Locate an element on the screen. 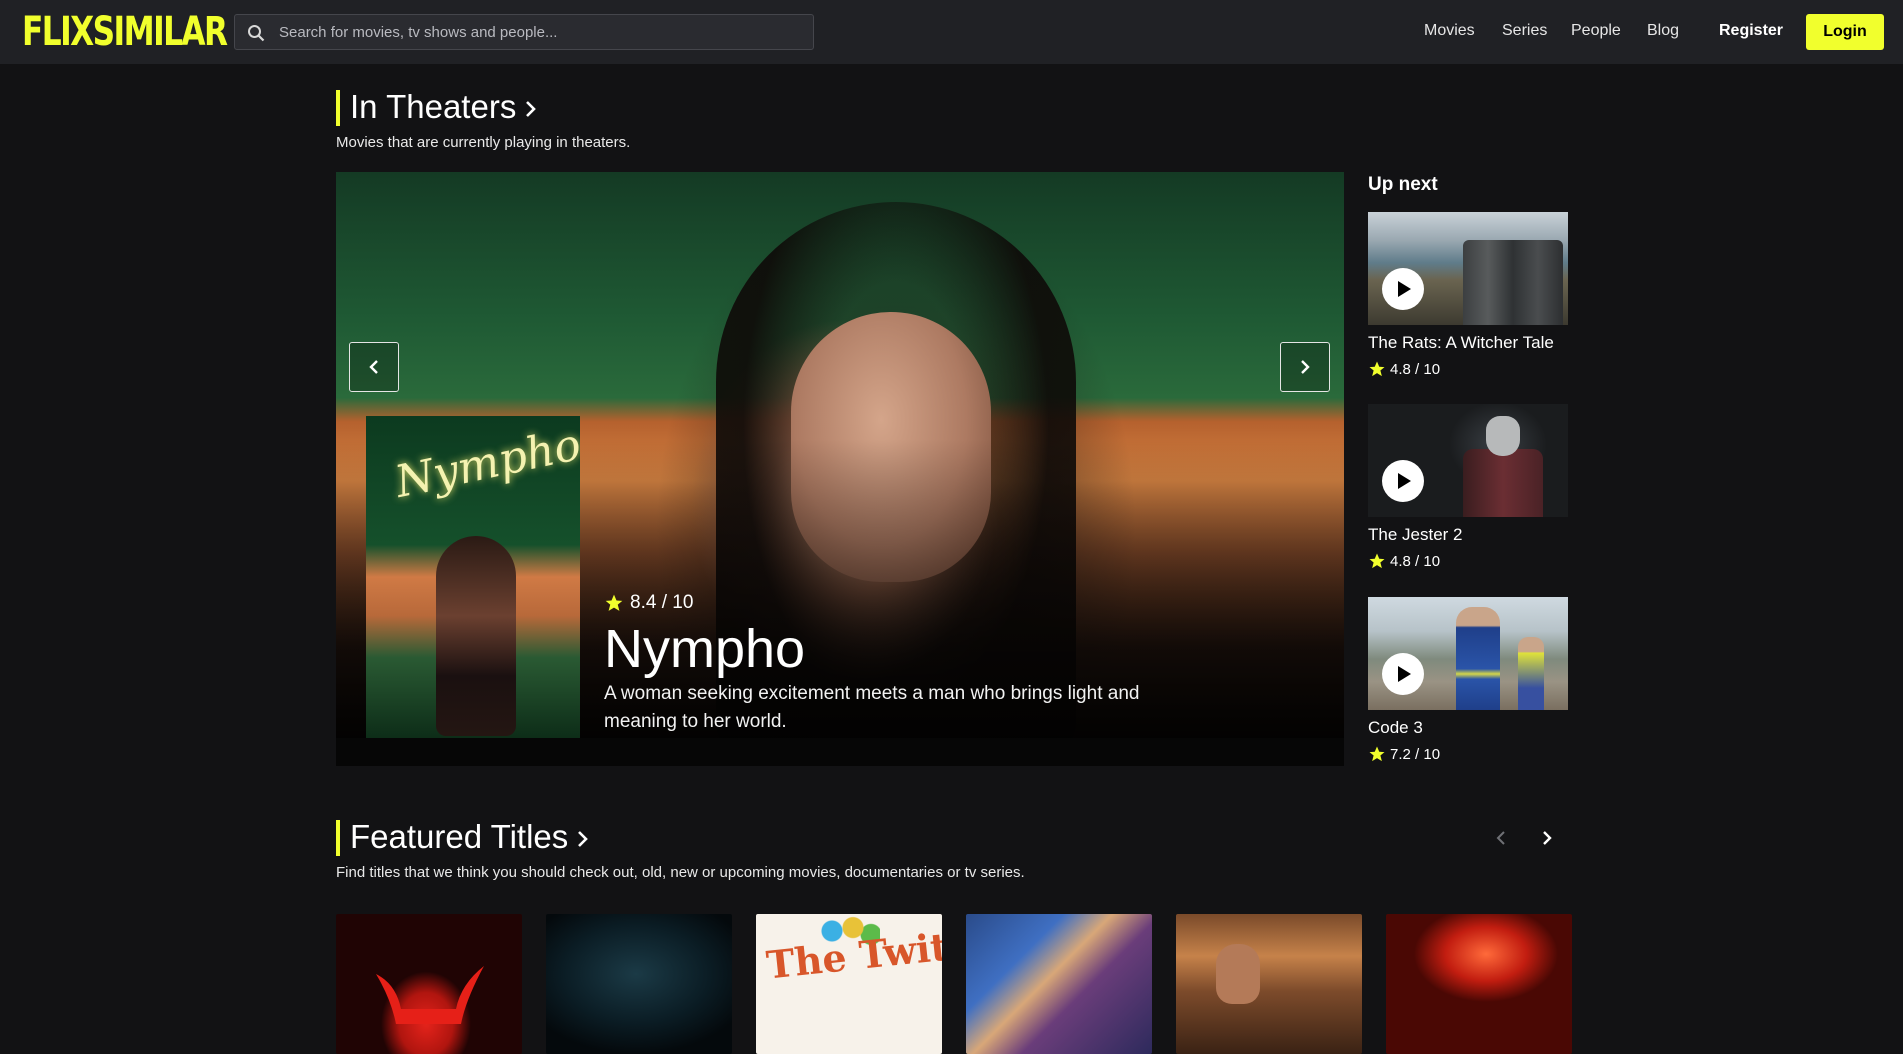  movie-title: Nympho is located at coordinates (704, 649).